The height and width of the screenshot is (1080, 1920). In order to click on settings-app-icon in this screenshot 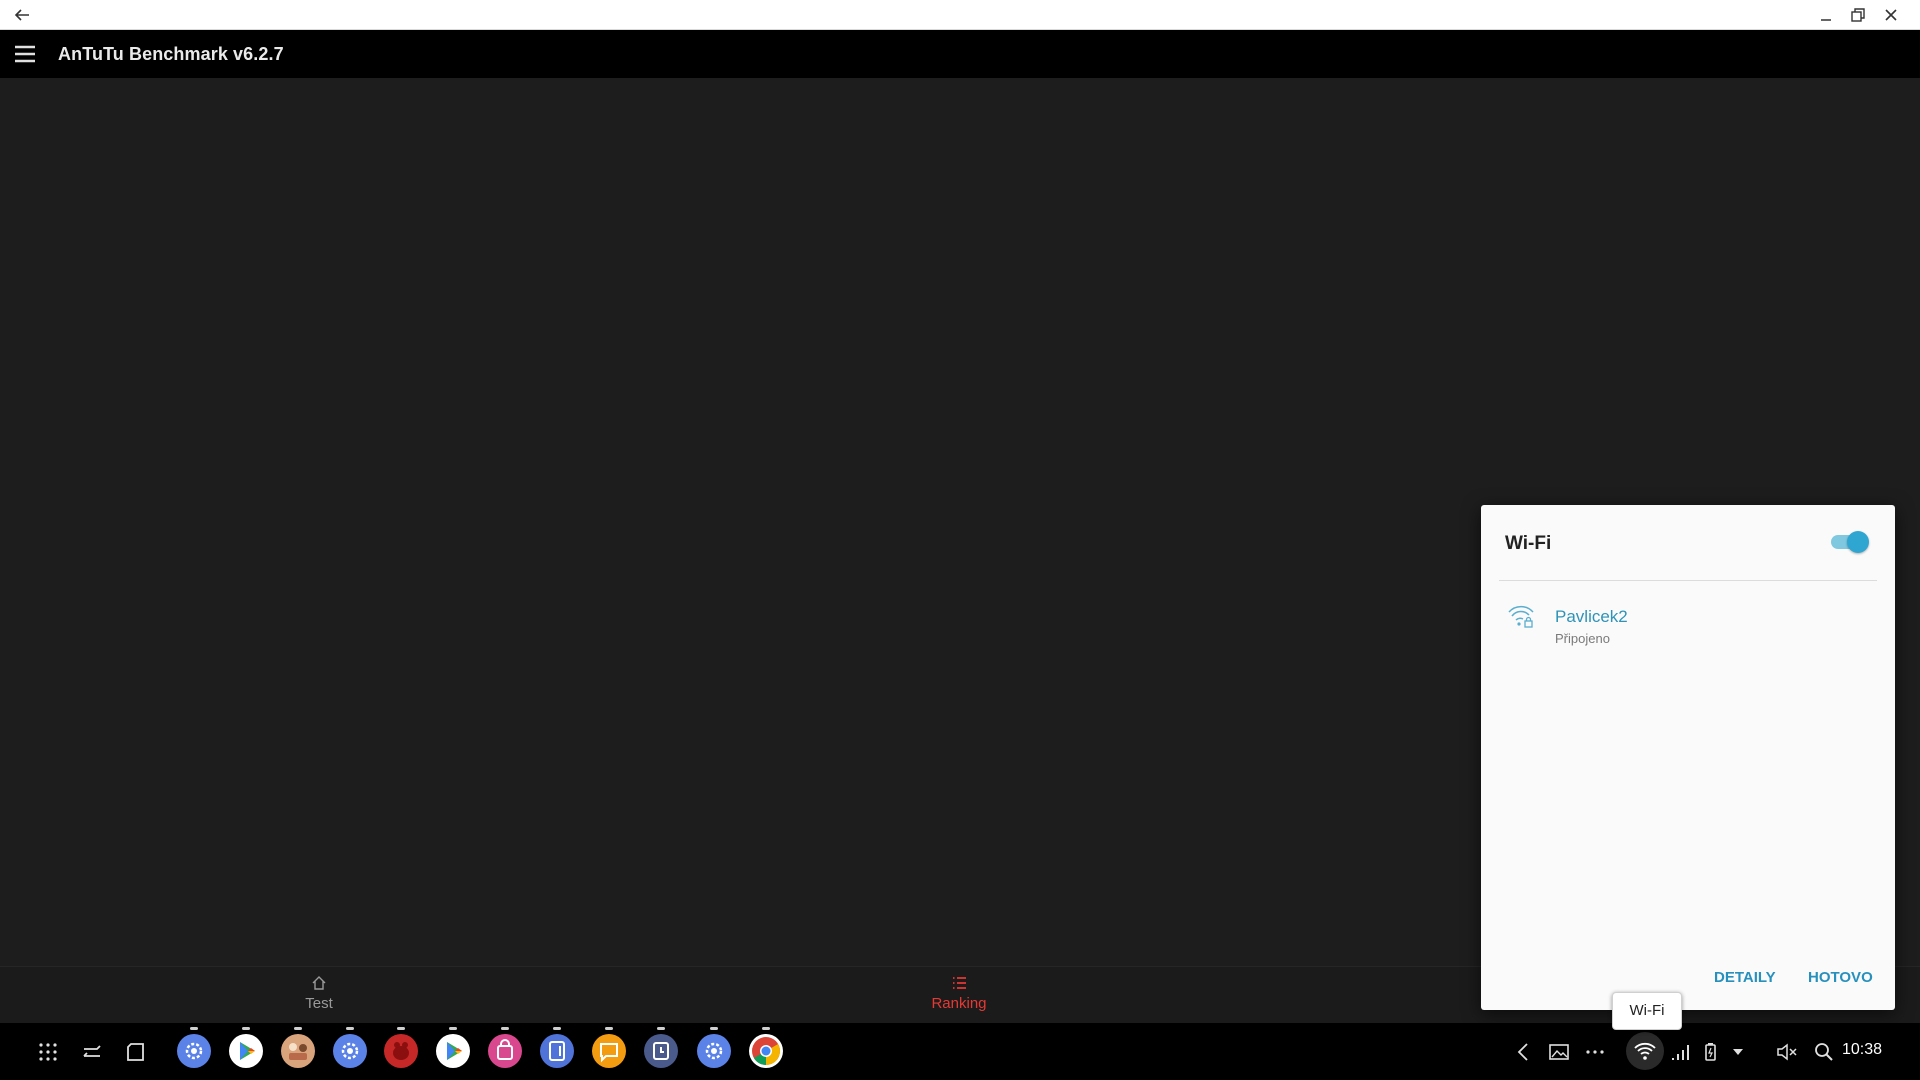, I will do `click(194, 1047)`.